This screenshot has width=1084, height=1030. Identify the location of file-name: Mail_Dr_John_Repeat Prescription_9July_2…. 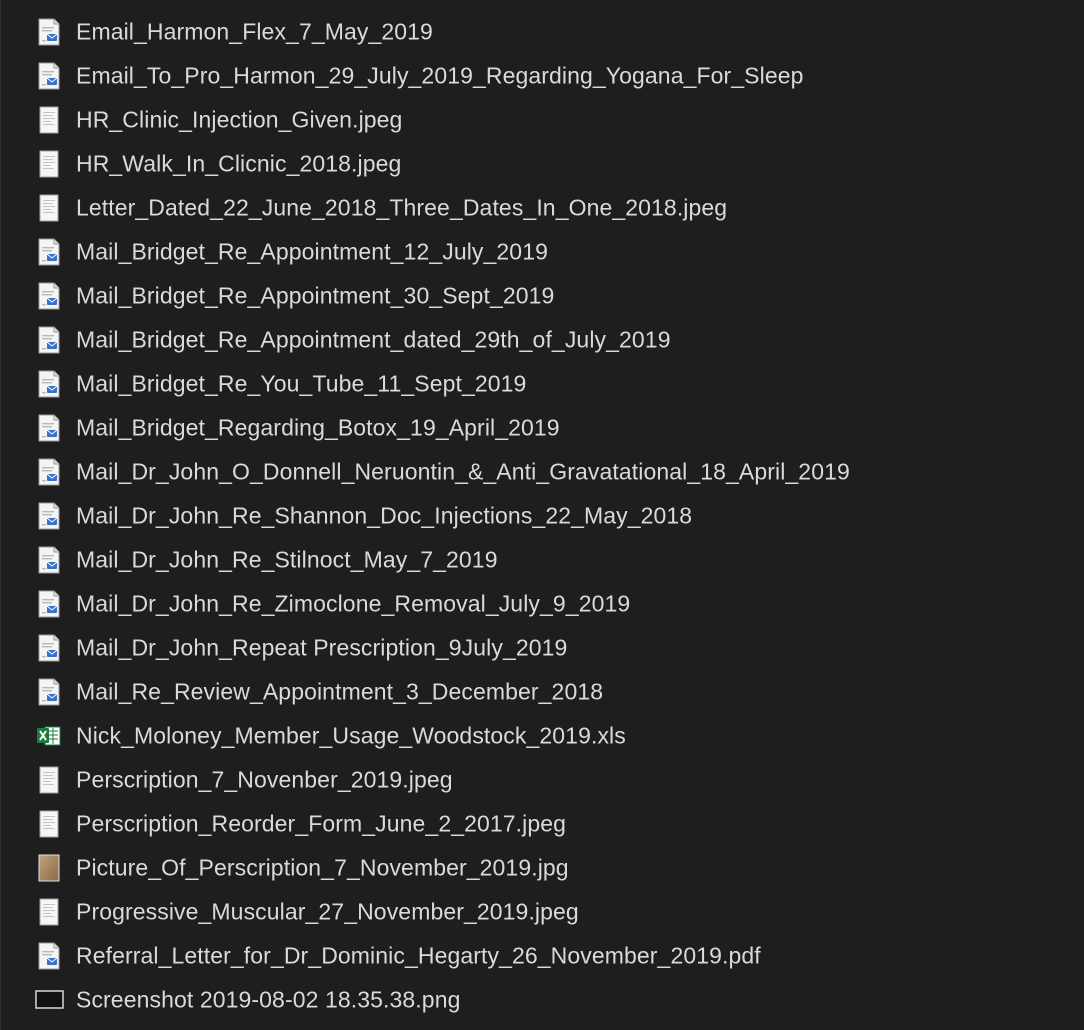
(322, 647).